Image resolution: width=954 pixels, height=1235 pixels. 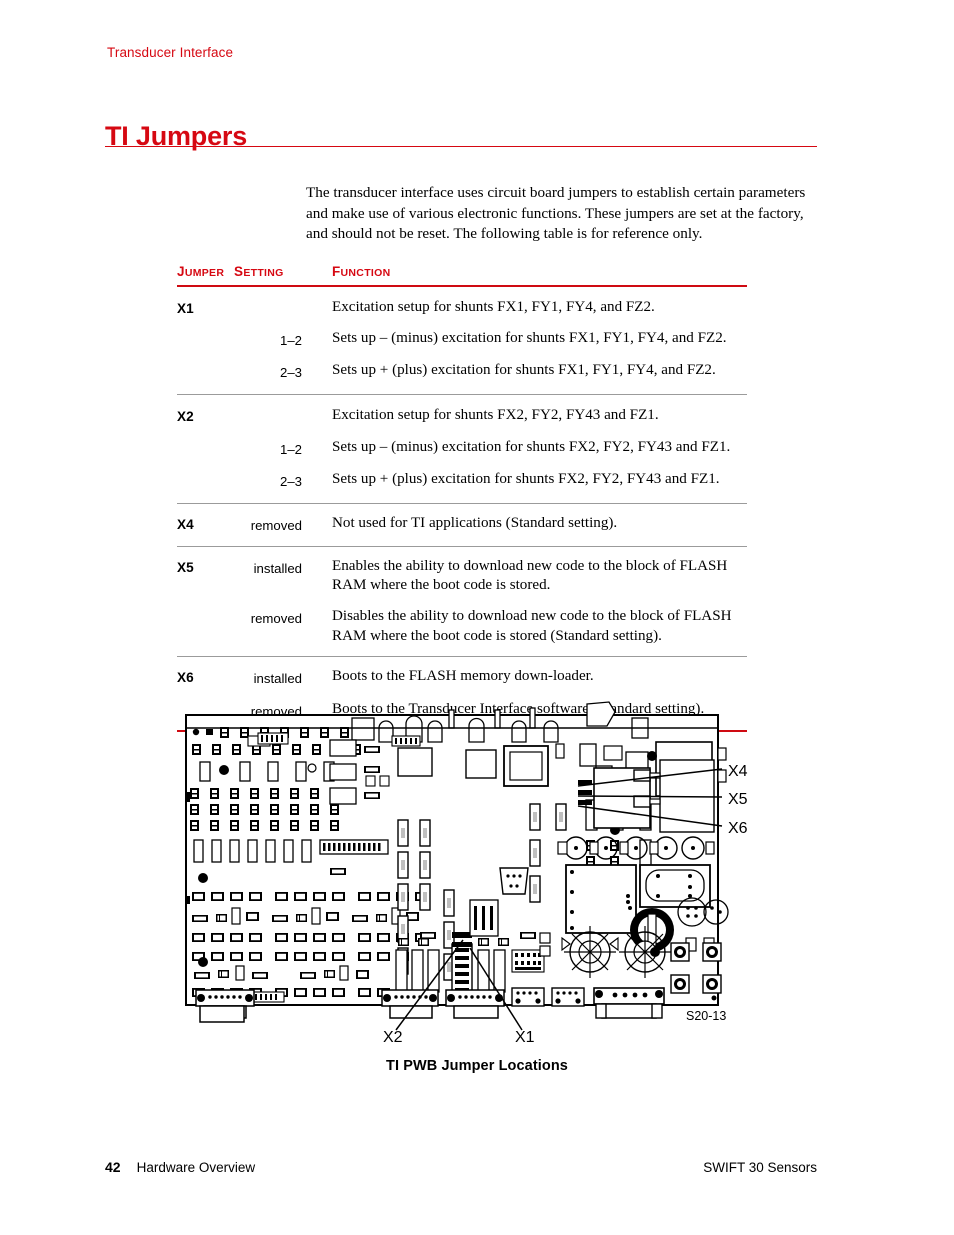 I want to click on table-header-row: JUMPER SETTING FUNCTION, so click(x=462, y=274).